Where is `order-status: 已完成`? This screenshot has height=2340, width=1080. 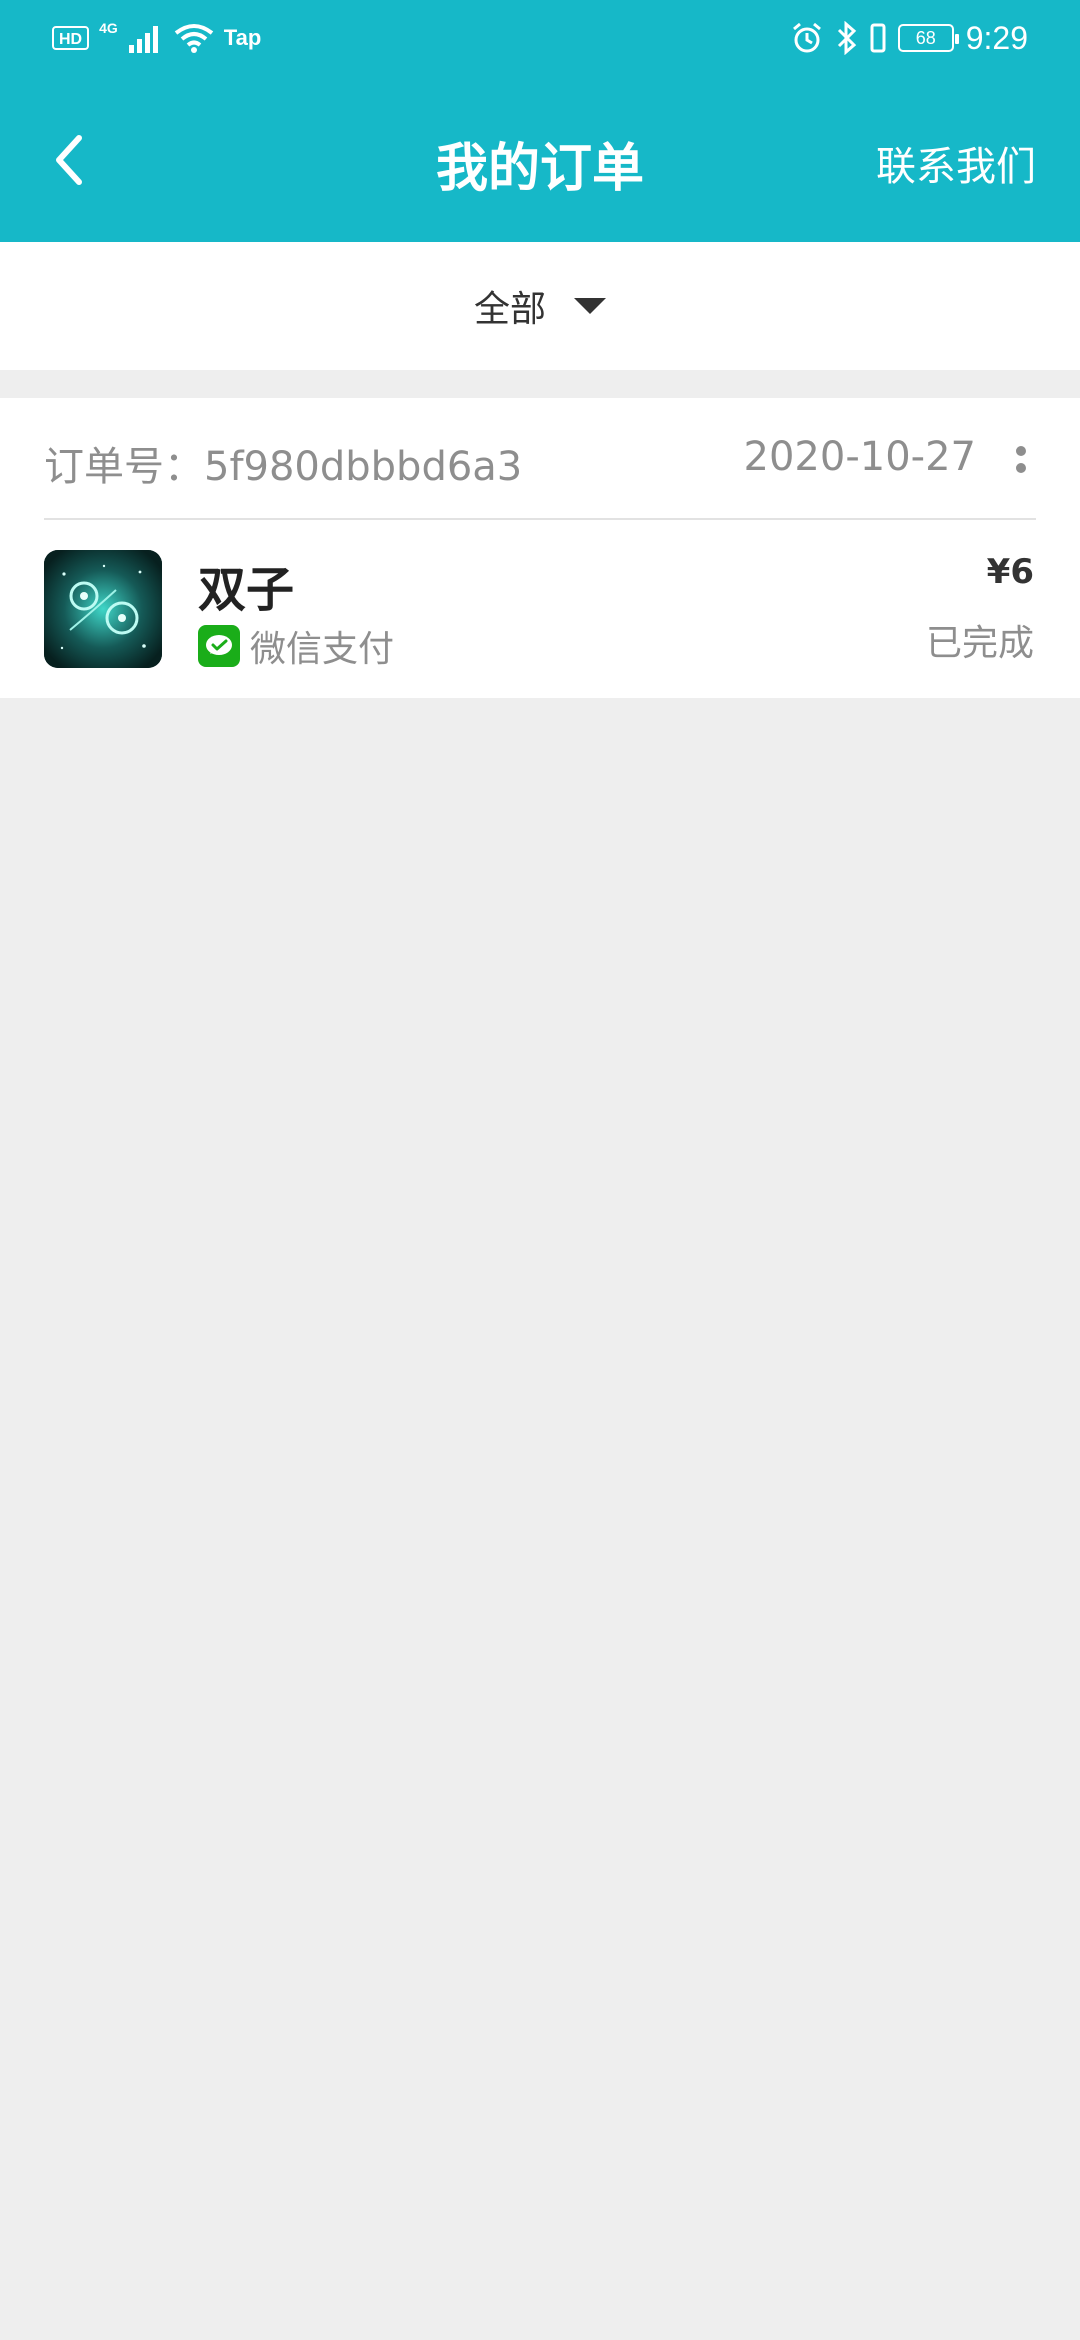 order-status: 已完成 is located at coordinates (979, 643).